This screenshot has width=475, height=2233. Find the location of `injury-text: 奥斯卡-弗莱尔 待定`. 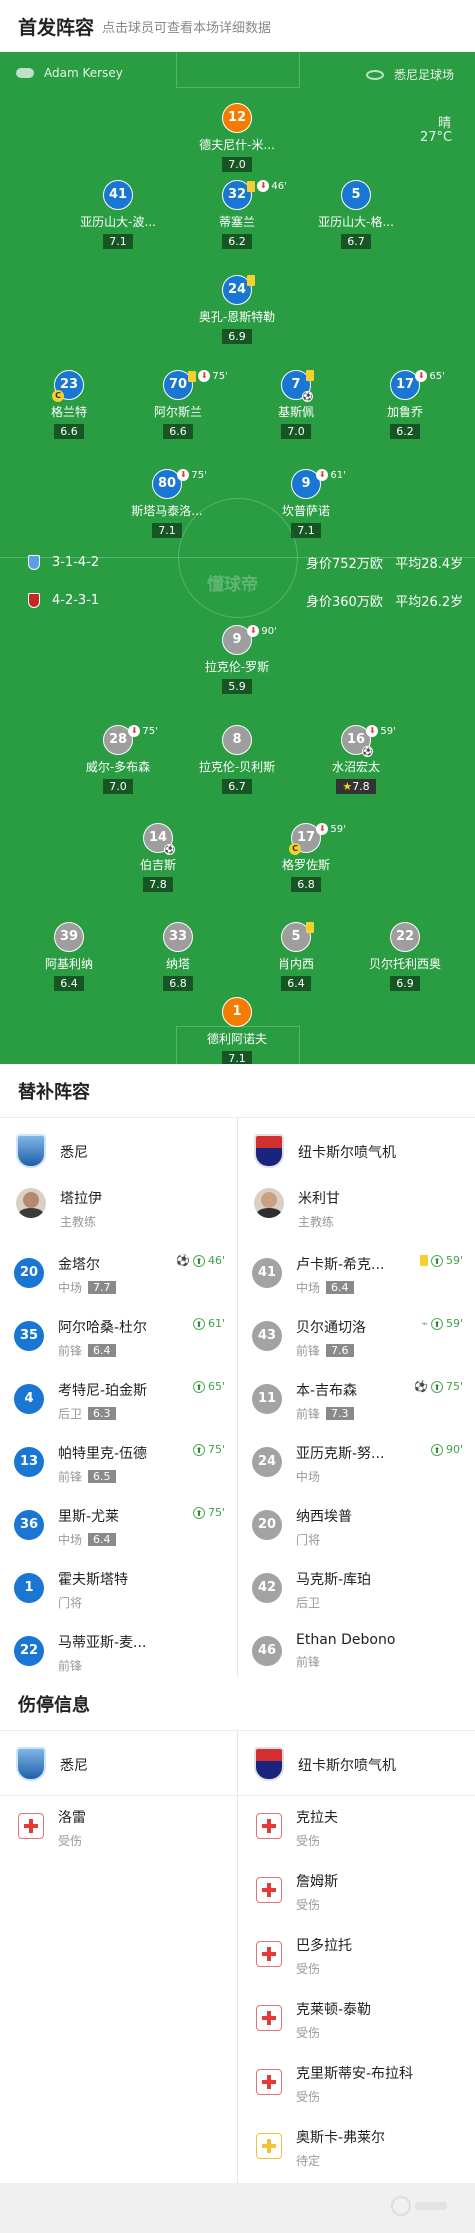

injury-text: 奥斯卡-弗莱尔 待定 is located at coordinates (340, 2148).